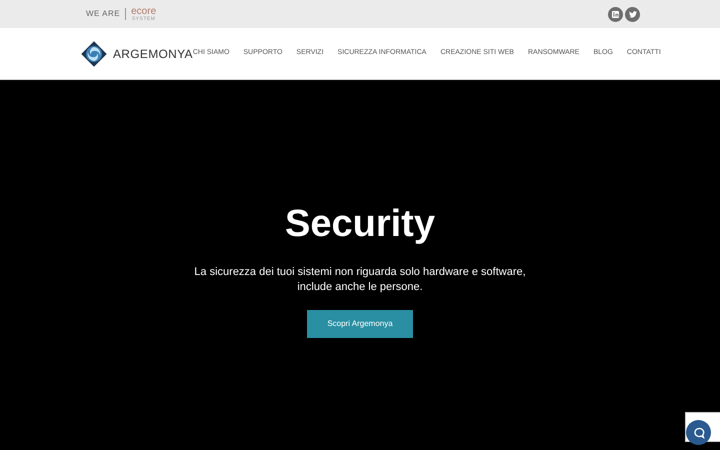  Describe the element at coordinates (360, 287) in the screenshot. I see `hero-subtitle-line: include anche le persone.` at that location.